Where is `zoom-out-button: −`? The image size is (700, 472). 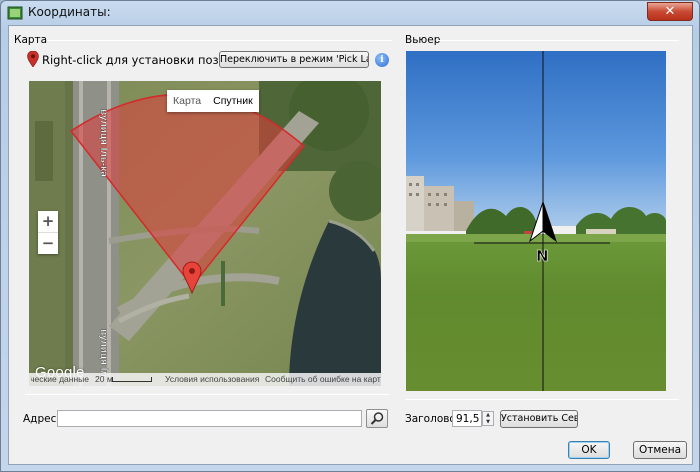 zoom-out-button: − is located at coordinates (48, 243).